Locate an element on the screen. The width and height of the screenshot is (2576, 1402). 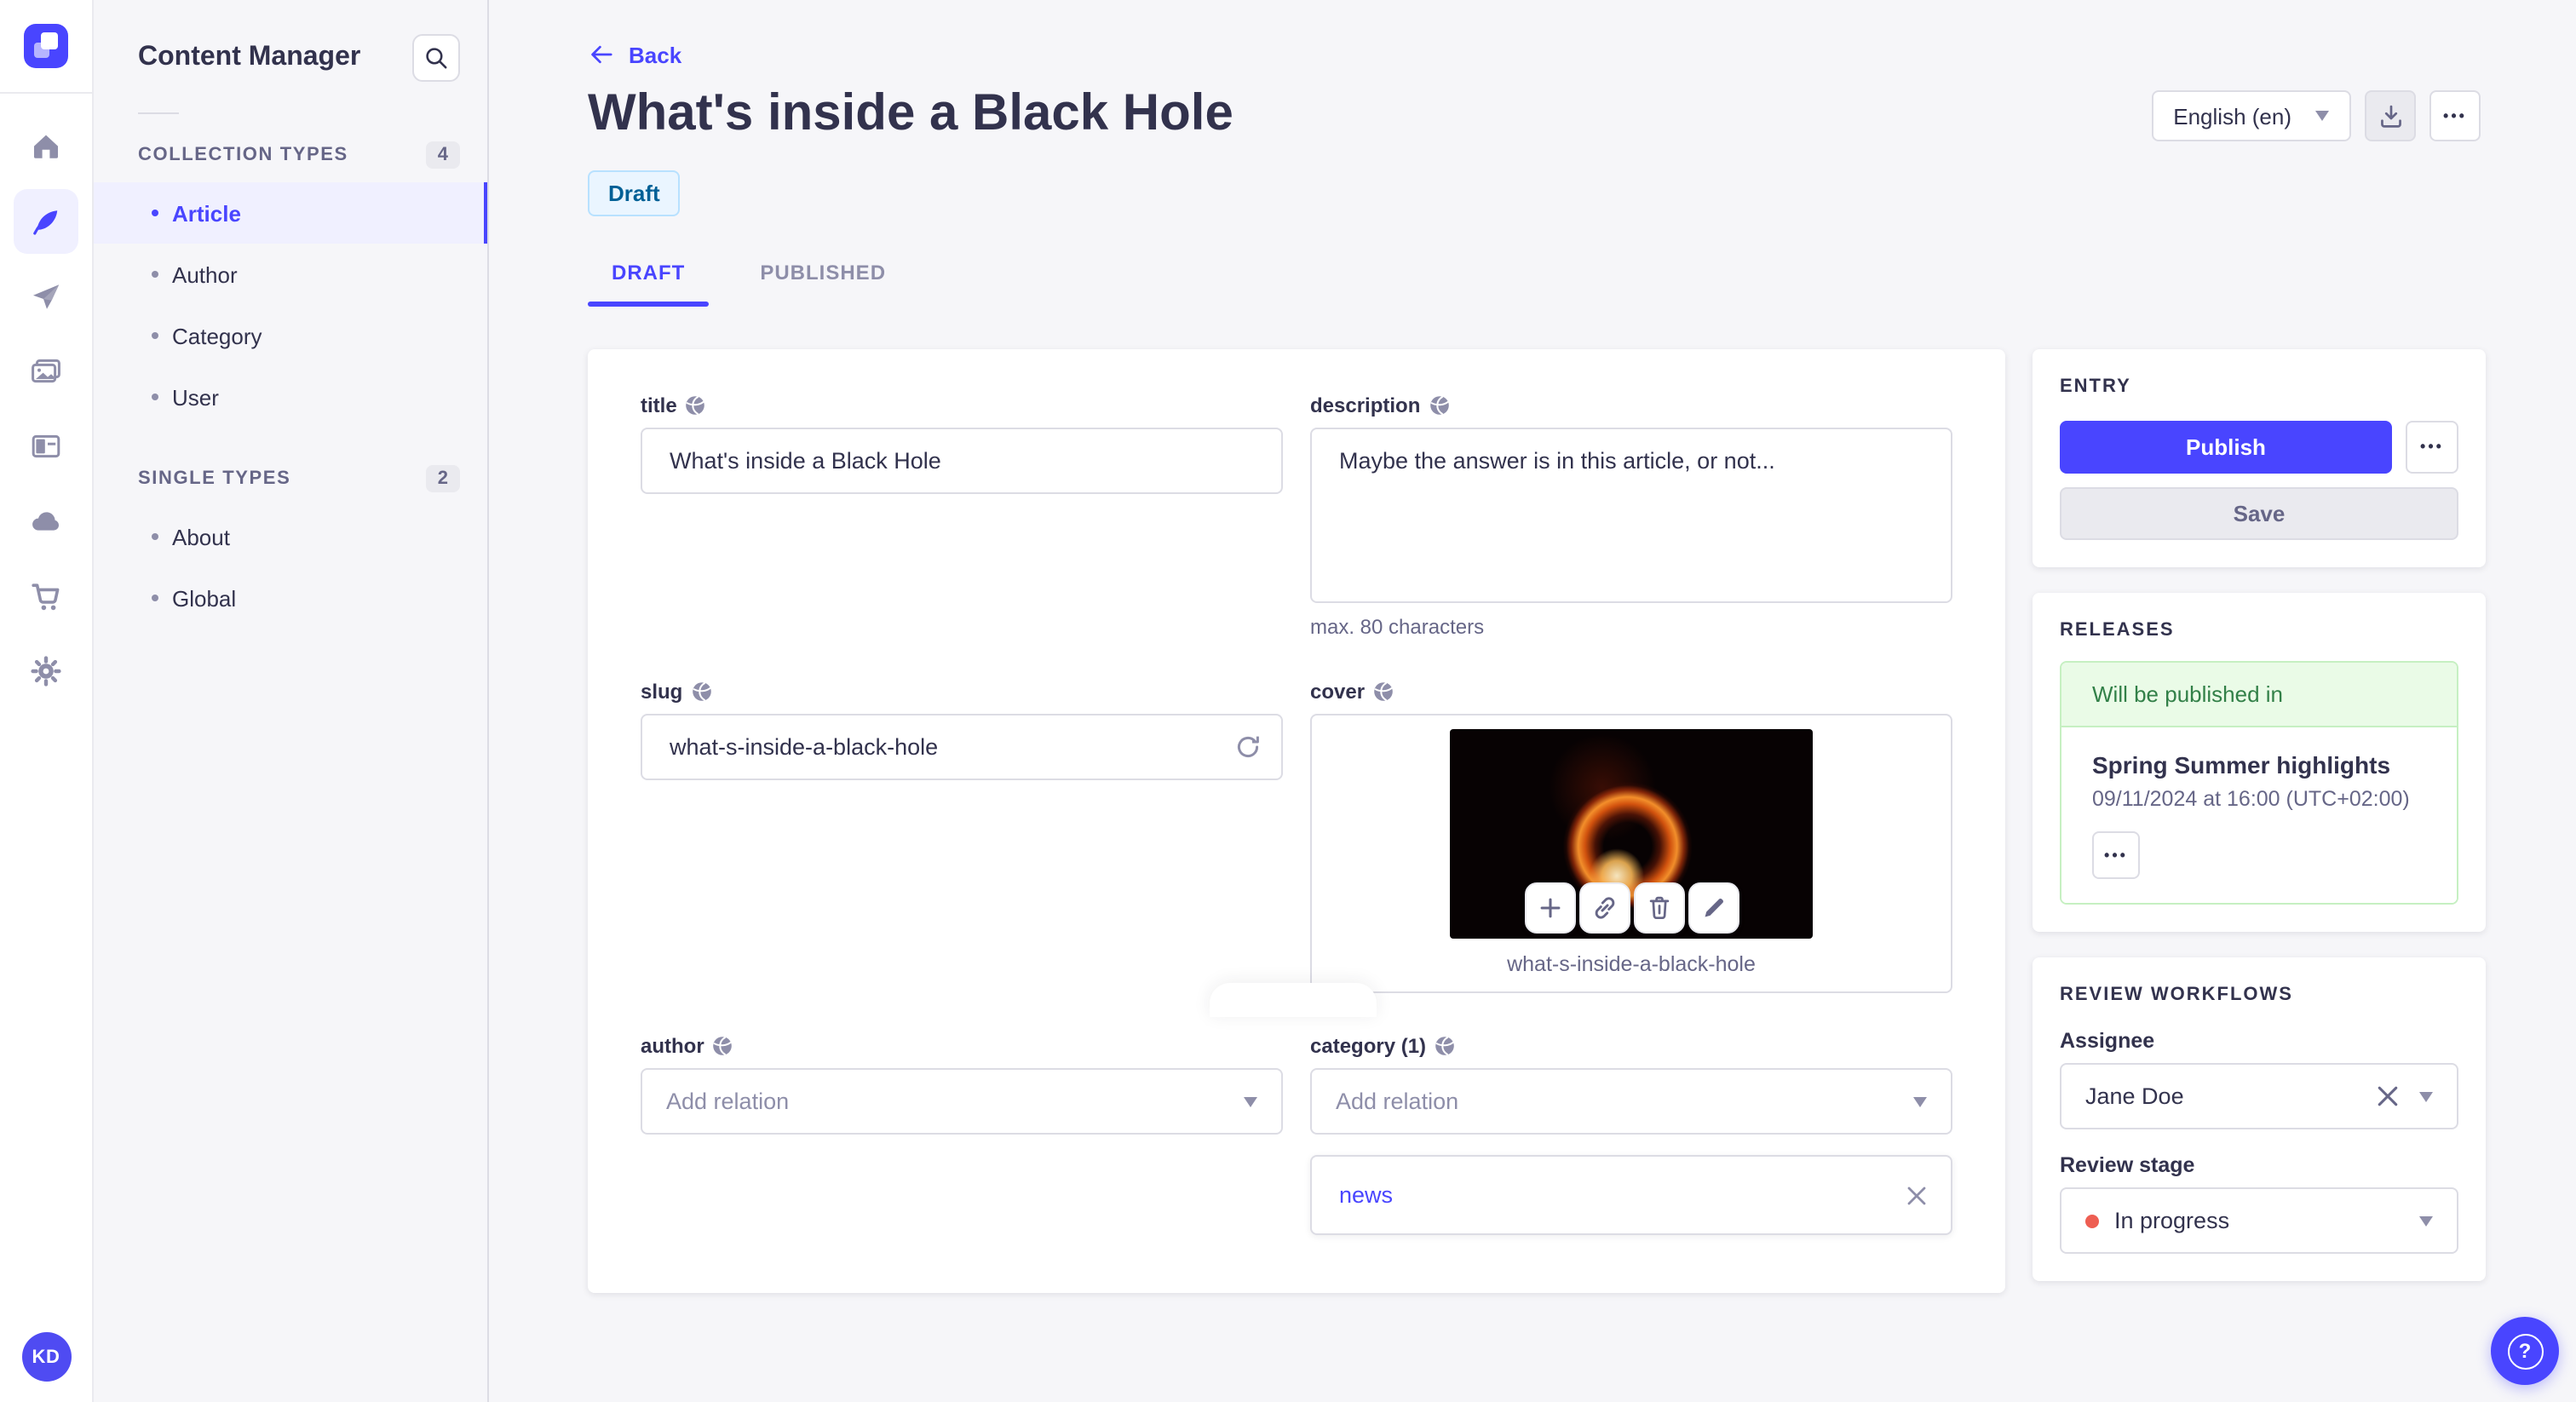
media-icon is located at coordinates (46, 371).